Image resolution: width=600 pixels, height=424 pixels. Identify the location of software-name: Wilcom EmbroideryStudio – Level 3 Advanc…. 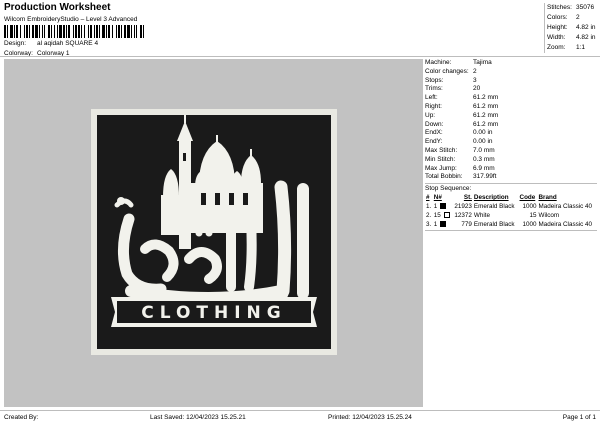
(71, 19).